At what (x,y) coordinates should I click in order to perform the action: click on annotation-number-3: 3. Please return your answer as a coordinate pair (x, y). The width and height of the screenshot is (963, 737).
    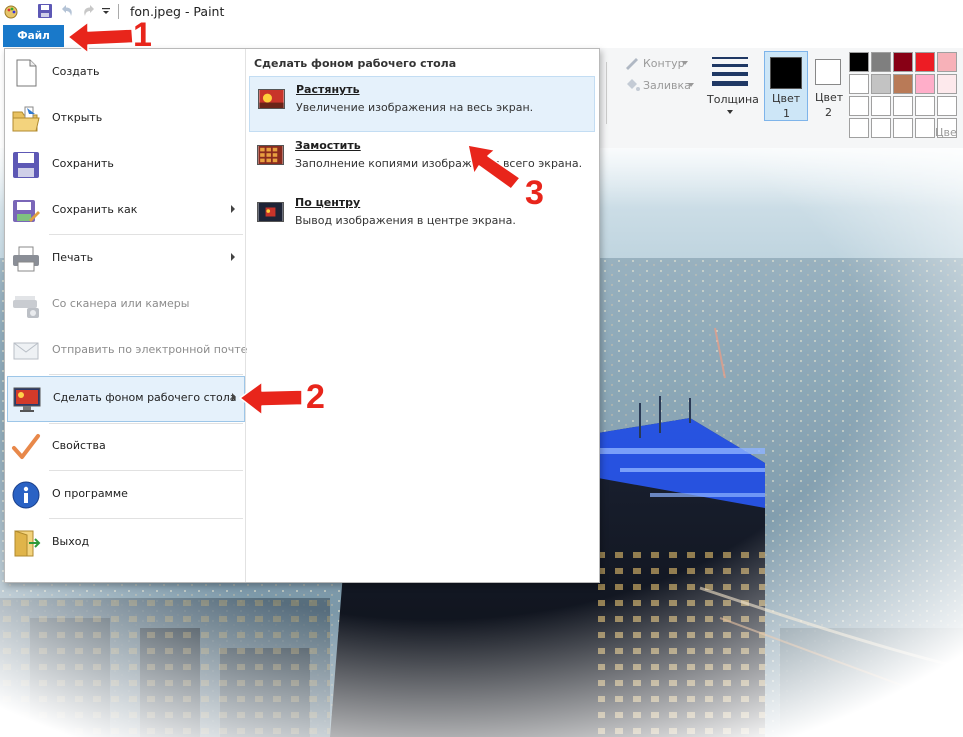
    Looking at the image, I should click on (534, 193).